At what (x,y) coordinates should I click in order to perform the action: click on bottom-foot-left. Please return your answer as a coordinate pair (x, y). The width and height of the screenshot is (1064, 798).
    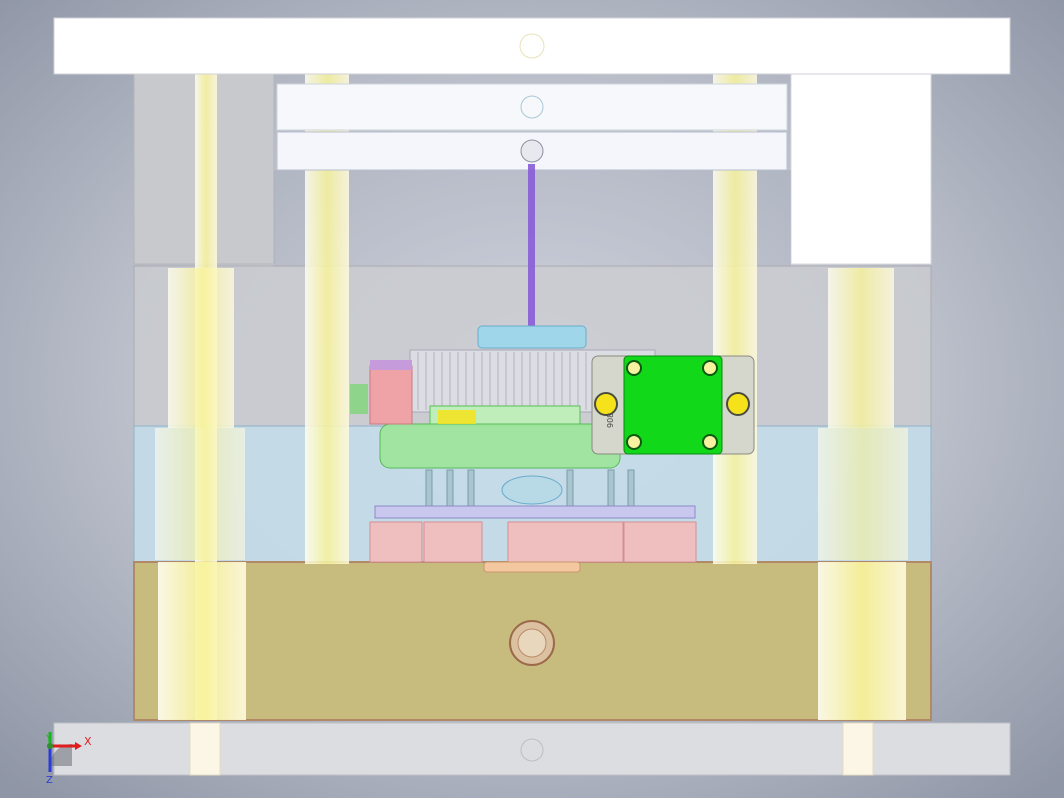
    Looking at the image, I should click on (205, 749).